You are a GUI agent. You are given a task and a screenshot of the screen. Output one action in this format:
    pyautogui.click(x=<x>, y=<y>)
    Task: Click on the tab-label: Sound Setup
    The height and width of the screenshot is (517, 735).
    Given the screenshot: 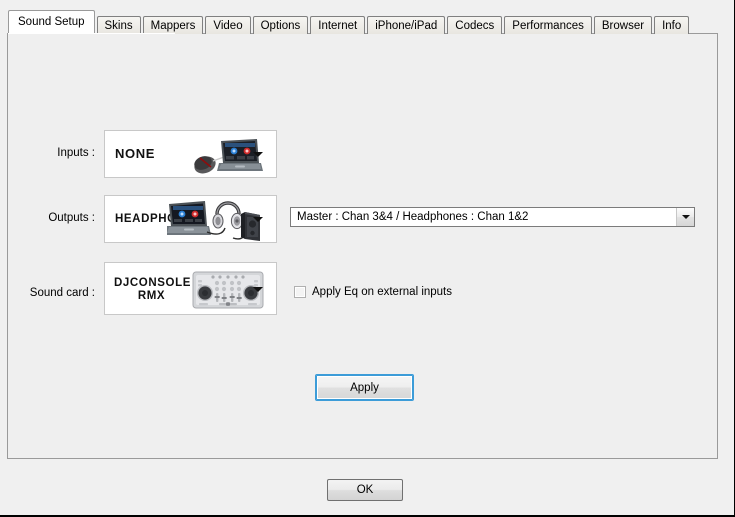 What is the action you would take?
    pyautogui.click(x=51, y=22)
    